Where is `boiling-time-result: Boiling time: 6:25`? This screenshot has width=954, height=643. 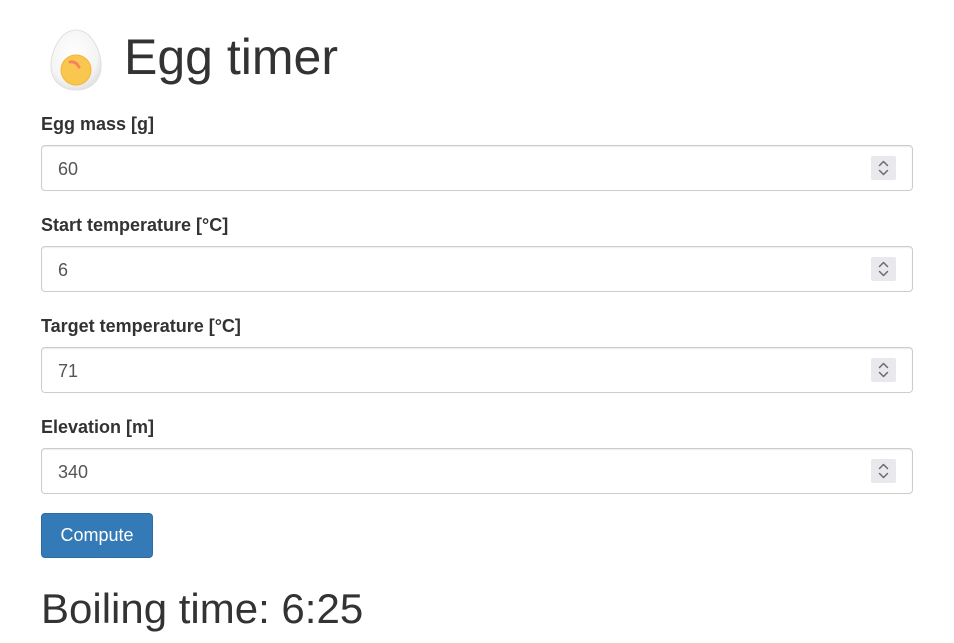
boiling-time-result: Boiling time: 6:25 is located at coordinates (202, 608).